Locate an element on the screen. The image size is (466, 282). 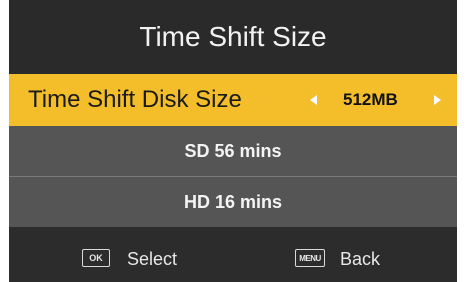
menu-key-icon: MENU is located at coordinates (310, 258).